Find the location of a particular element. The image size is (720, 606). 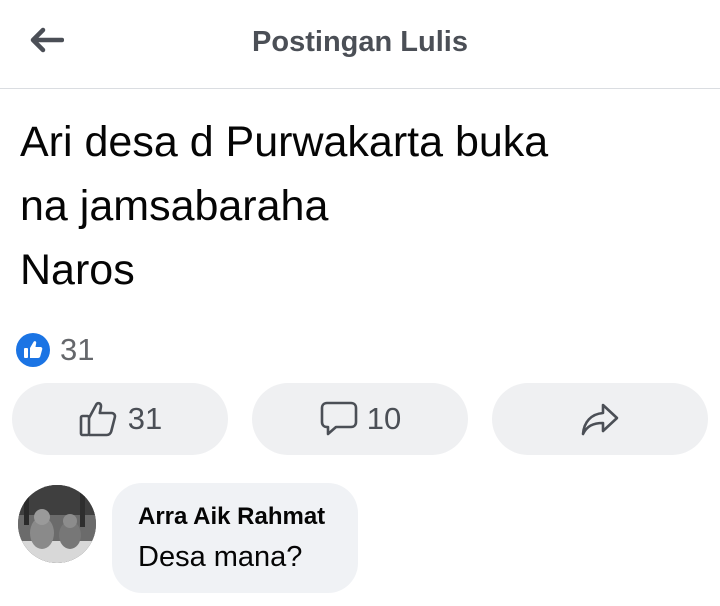

post-text-line: Ari desa d Purwakarta buka is located at coordinates (284, 142).